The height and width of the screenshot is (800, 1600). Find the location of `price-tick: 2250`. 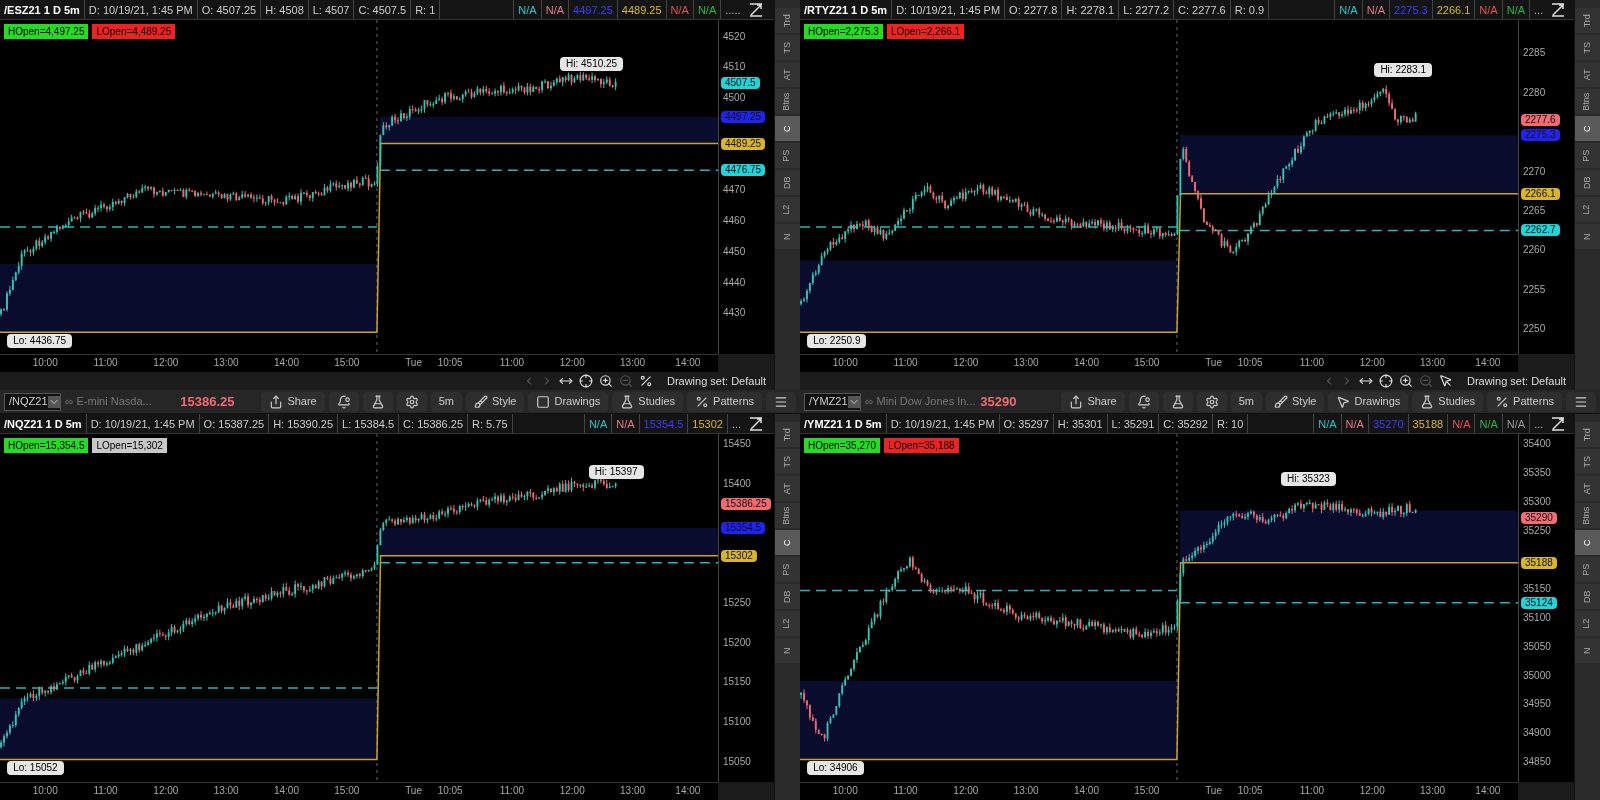

price-tick: 2250 is located at coordinates (1534, 329).